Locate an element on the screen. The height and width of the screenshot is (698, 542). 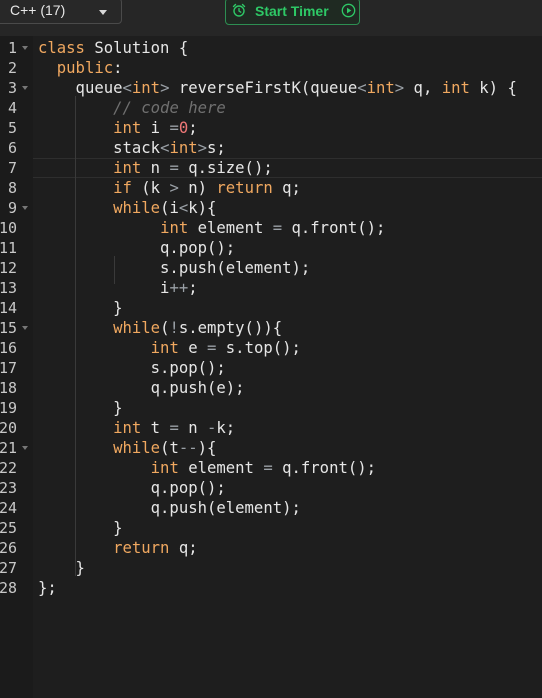
code-line: int t = n -k; is located at coordinates (136, 428).